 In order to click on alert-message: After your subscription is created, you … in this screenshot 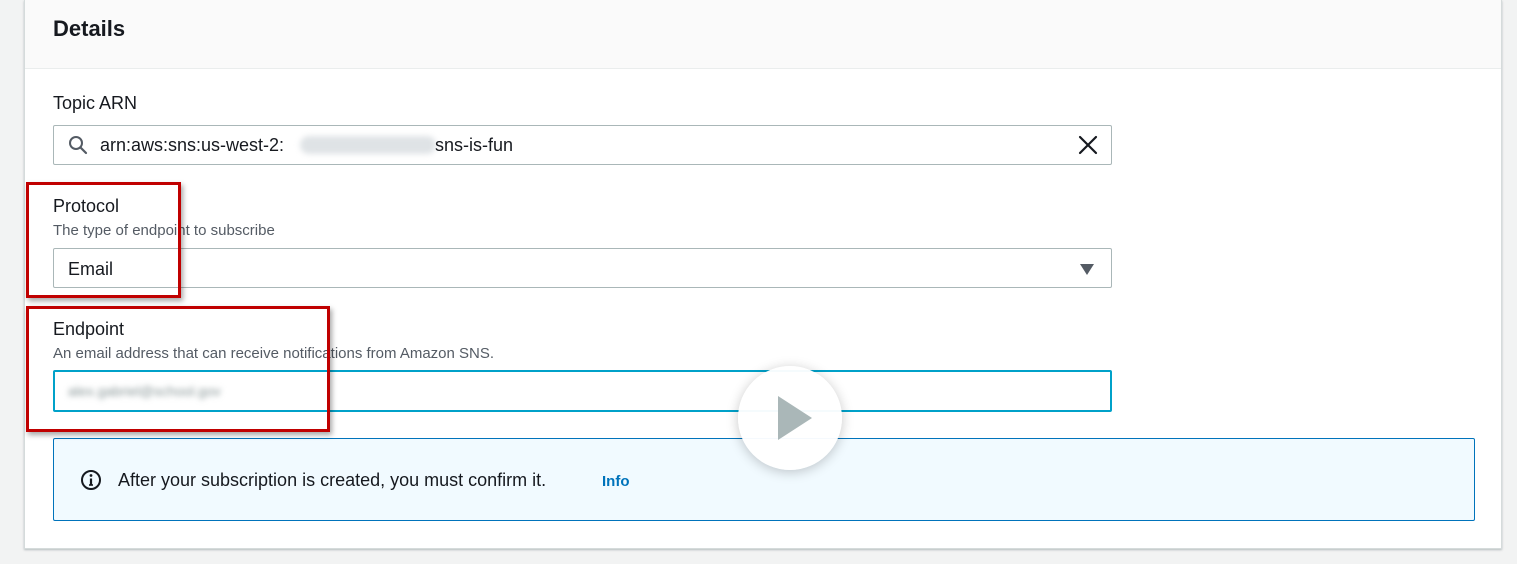, I will do `click(332, 480)`.